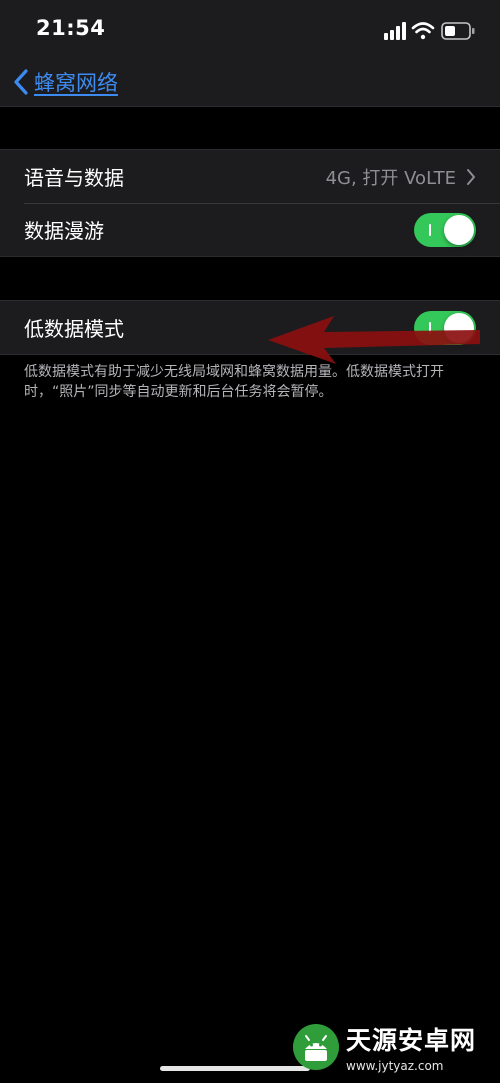 The height and width of the screenshot is (1083, 500). I want to click on home-indicator, so click(235, 1068).